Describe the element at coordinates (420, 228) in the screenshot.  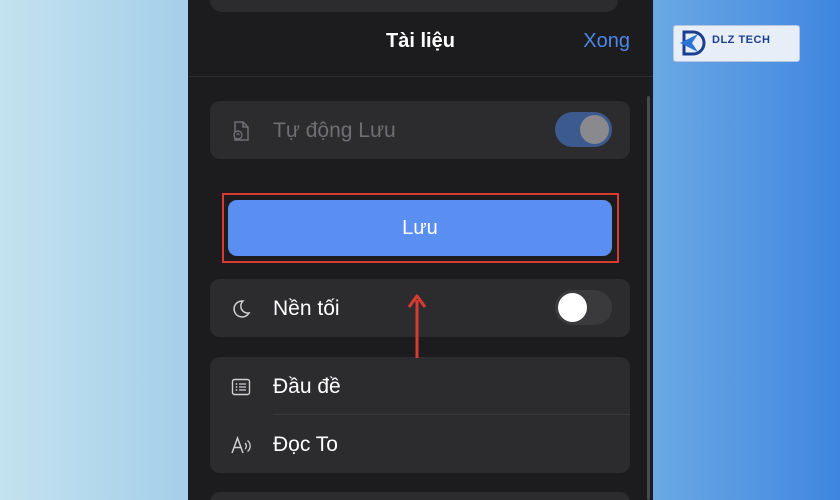
I see `save-button: Lưu` at that location.